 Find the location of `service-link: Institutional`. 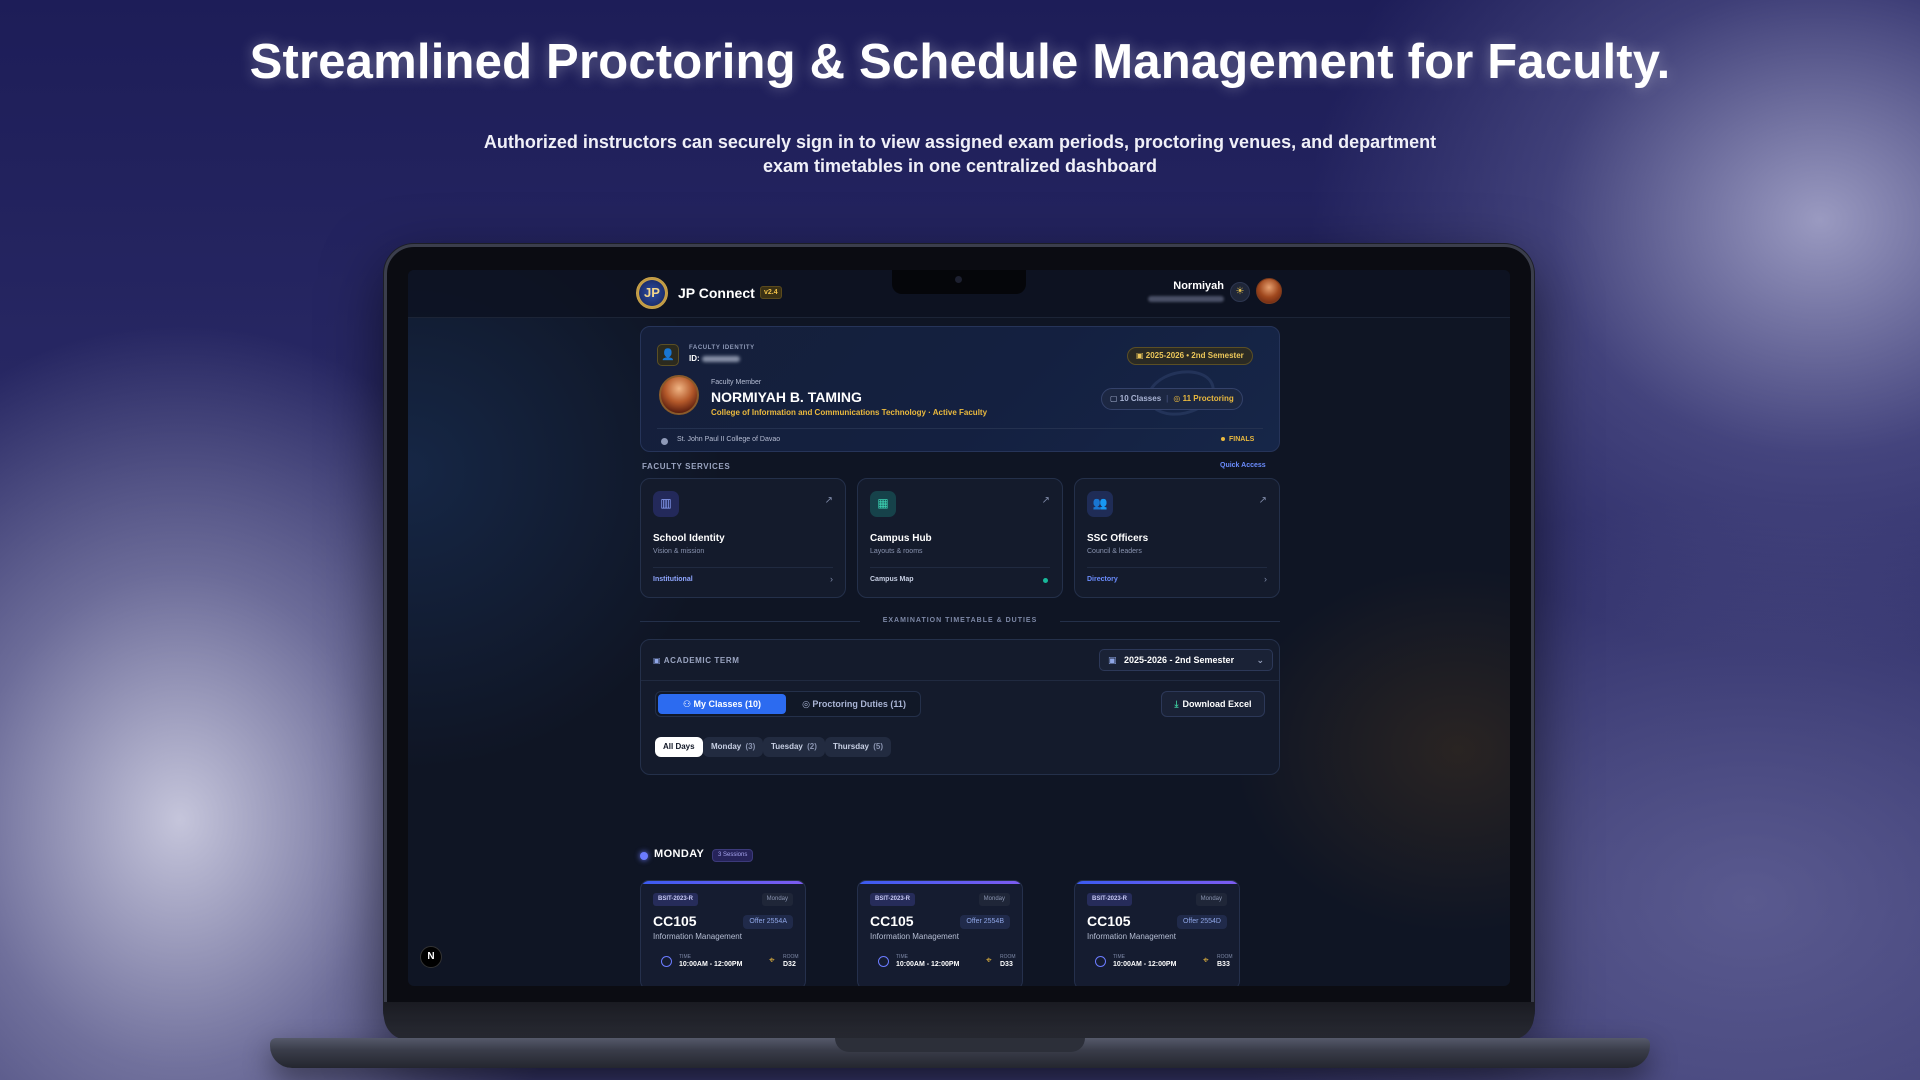

service-link: Institutional is located at coordinates (673, 579).